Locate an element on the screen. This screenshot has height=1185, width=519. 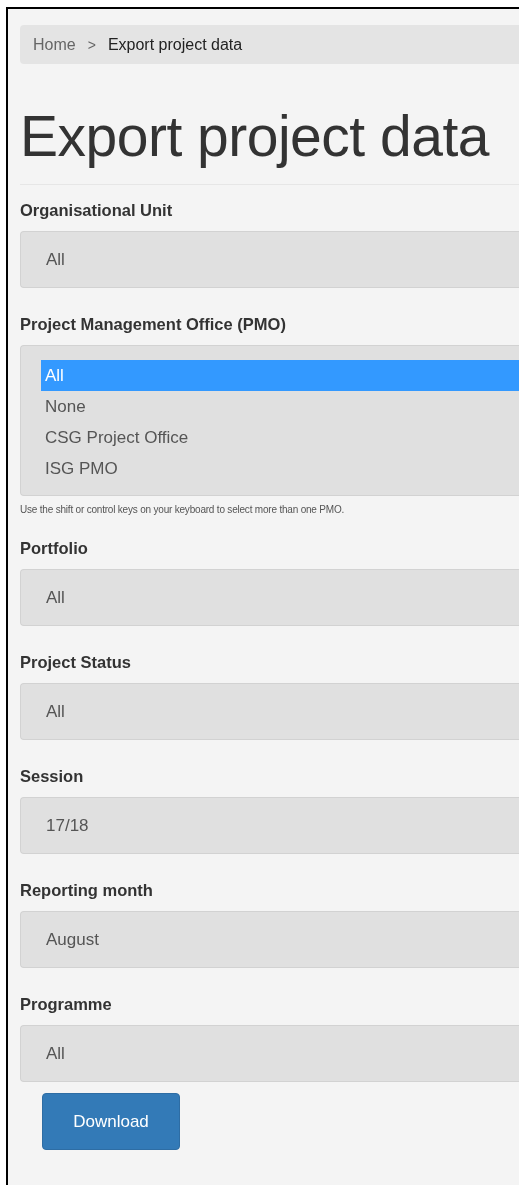
list-option: None is located at coordinates (280, 406).